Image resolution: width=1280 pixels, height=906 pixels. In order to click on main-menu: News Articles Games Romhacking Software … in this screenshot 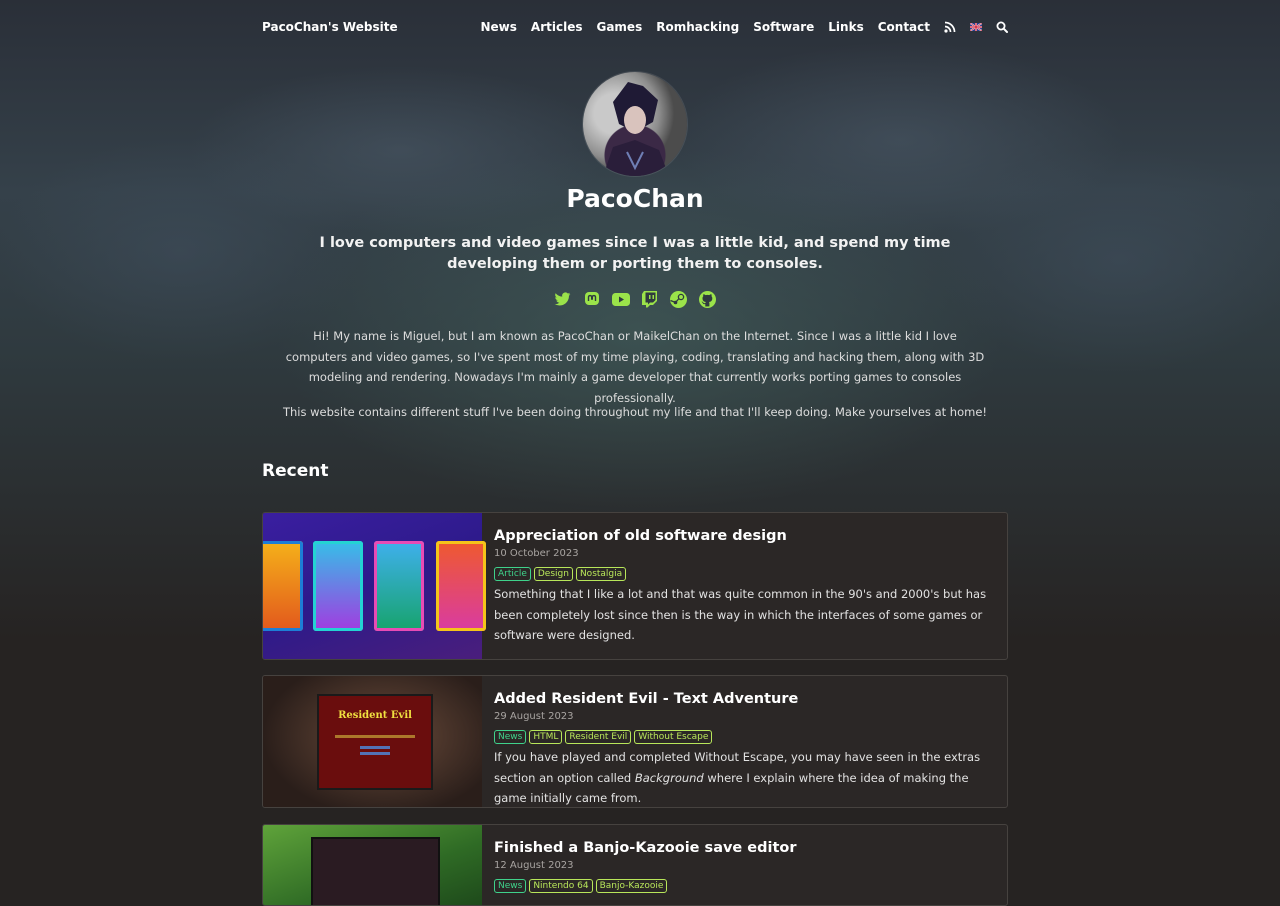, I will do `click(737, 27)`.